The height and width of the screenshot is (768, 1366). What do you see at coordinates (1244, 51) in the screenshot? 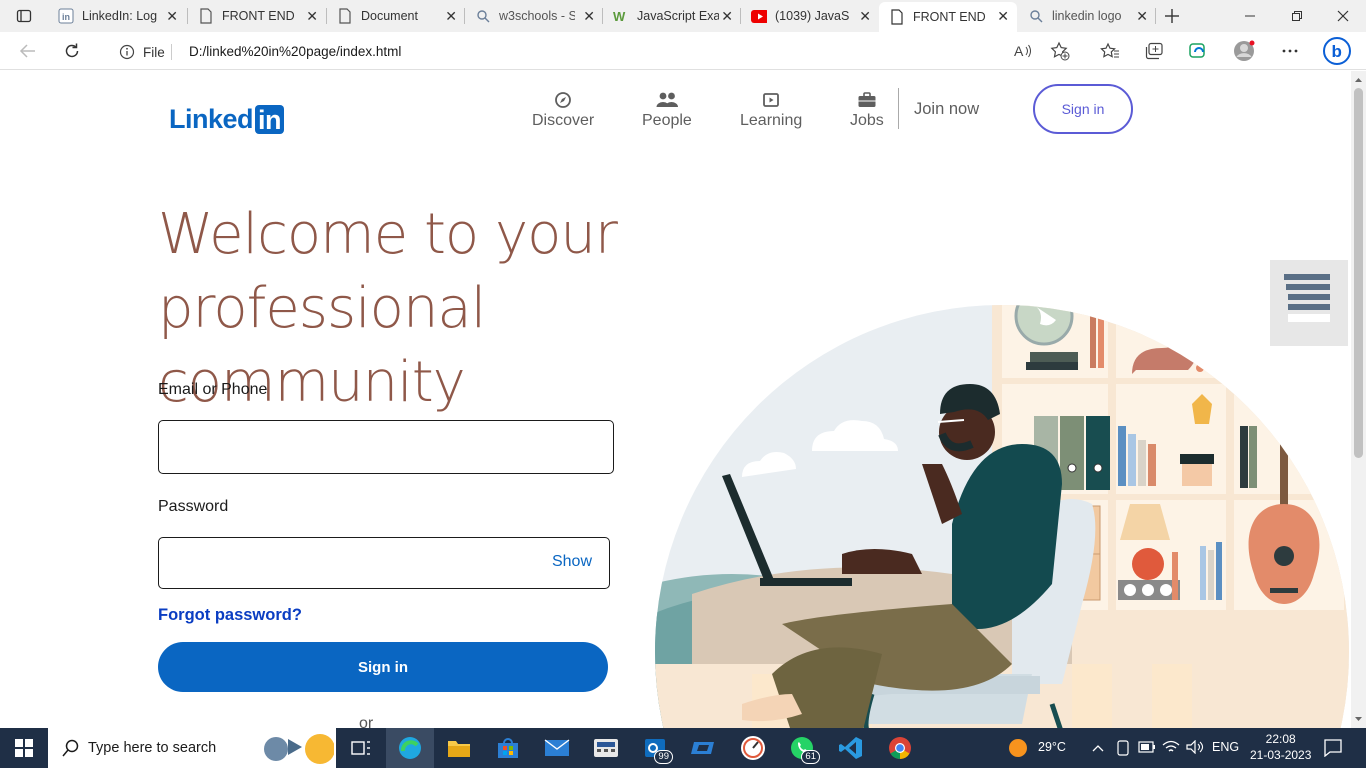
I see `profile-avatar` at bounding box center [1244, 51].